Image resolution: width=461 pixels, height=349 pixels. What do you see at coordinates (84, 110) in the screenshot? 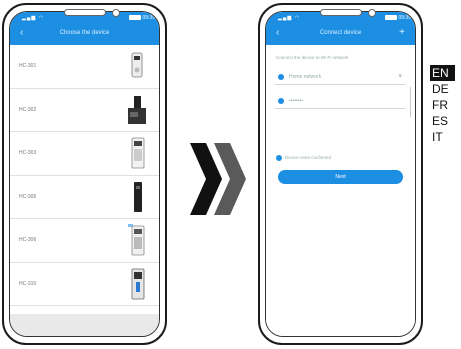
I see `list-item: HC-302` at bounding box center [84, 110].